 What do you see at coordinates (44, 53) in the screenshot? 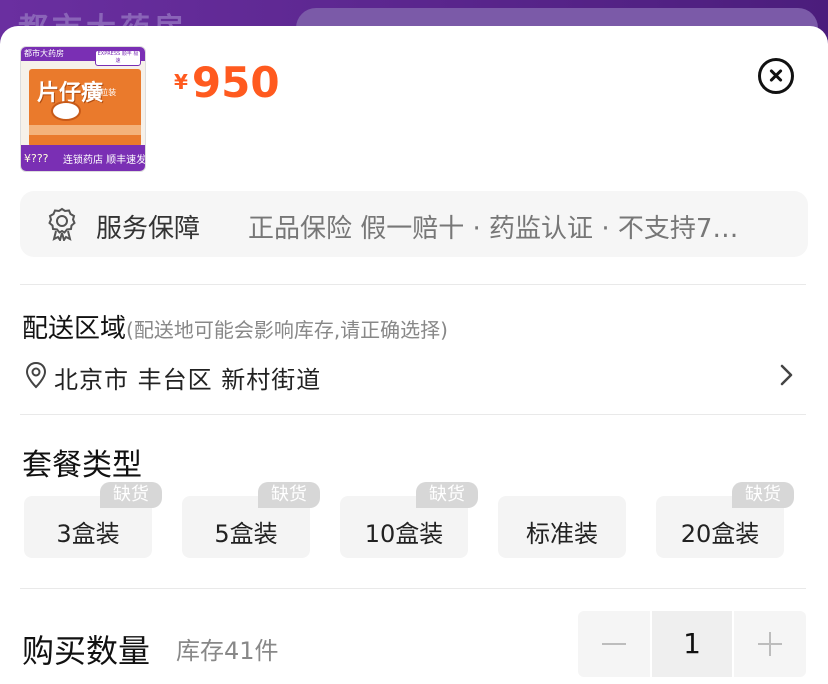
I see `thumb-store-label: 都市大药房` at bounding box center [44, 53].